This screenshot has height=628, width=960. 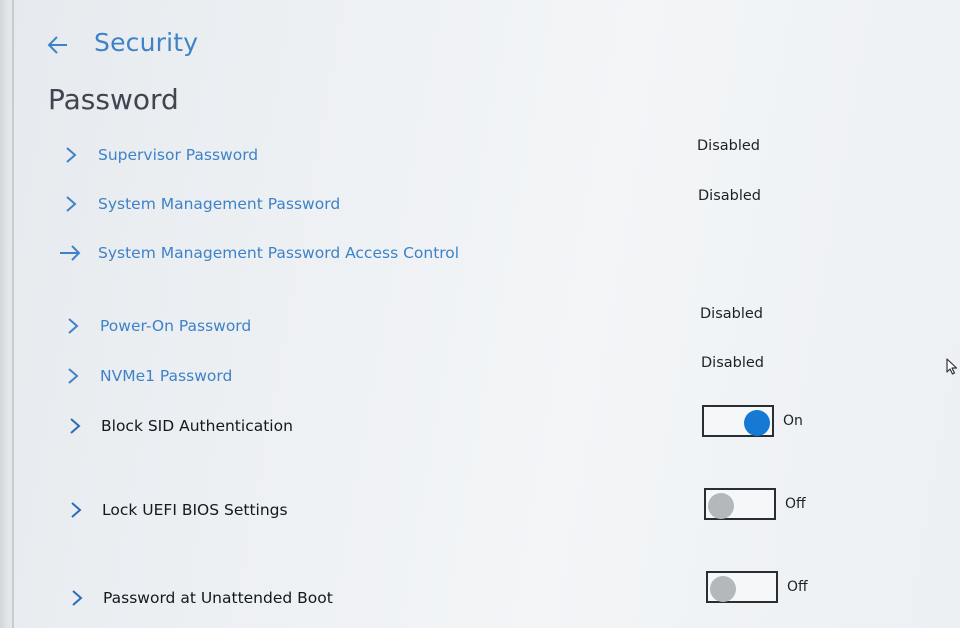 What do you see at coordinates (507, 203) in the screenshot?
I see `system-management-password-row: System Management Password Disabled` at bounding box center [507, 203].